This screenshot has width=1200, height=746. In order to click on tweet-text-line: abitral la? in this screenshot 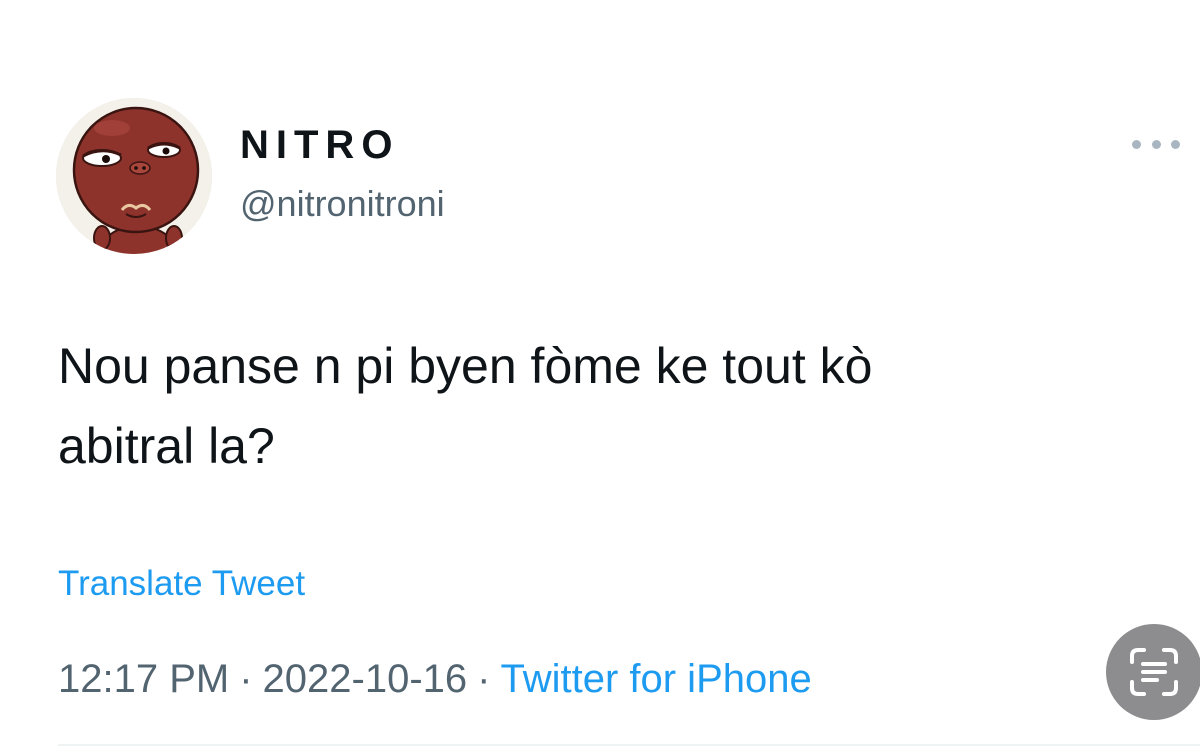, I will do `click(166, 446)`.